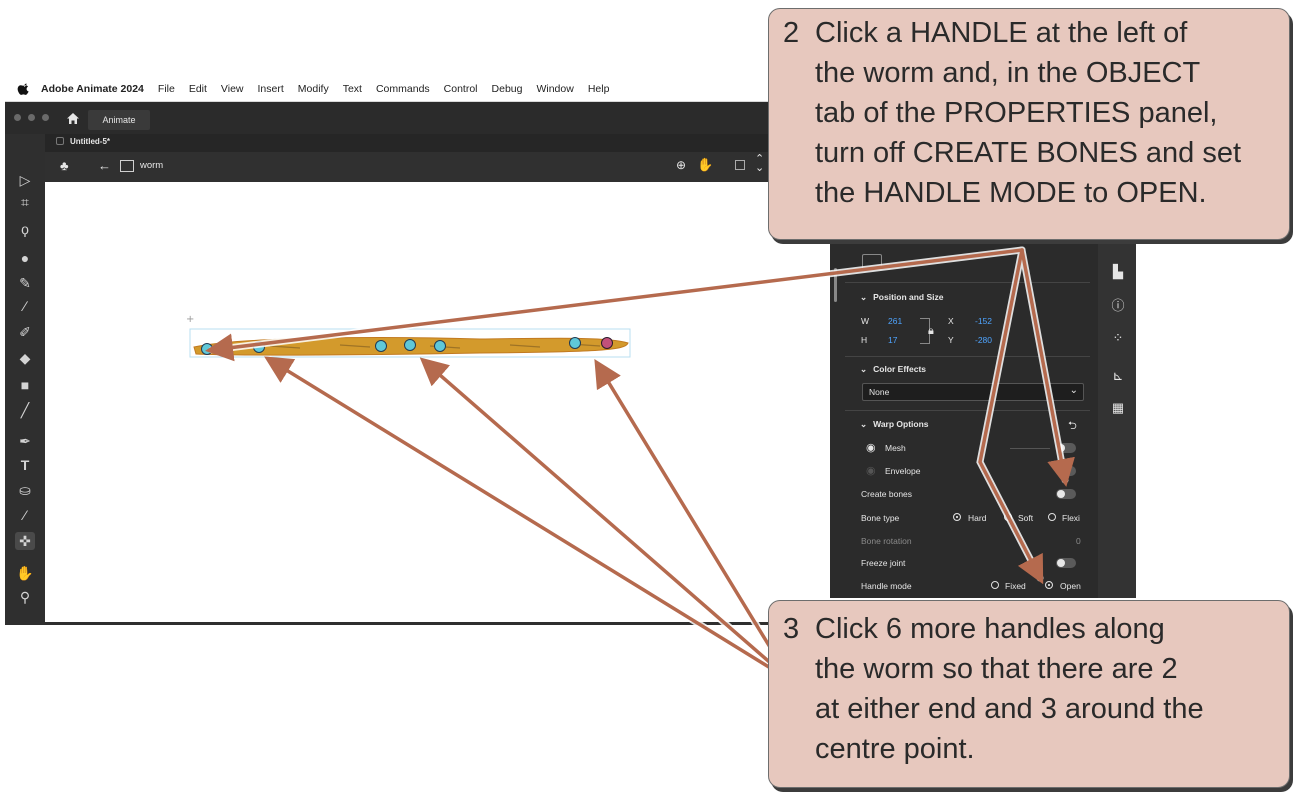 The image size is (1295, 795). What do you see at coordinates (1001, 33) in the screenshot?
I see `step-2-line: Click a HANDLE at the left of` at bounding box center [1001, 33].